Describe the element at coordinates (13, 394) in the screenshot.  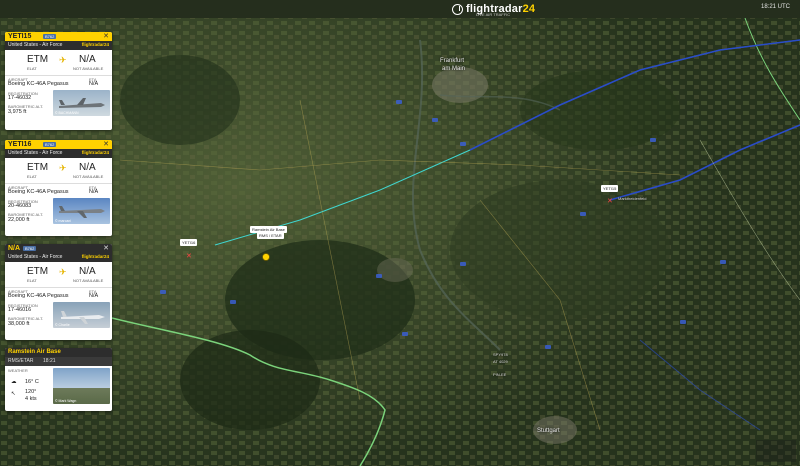
I see `wind-icon: ↖` at that location.